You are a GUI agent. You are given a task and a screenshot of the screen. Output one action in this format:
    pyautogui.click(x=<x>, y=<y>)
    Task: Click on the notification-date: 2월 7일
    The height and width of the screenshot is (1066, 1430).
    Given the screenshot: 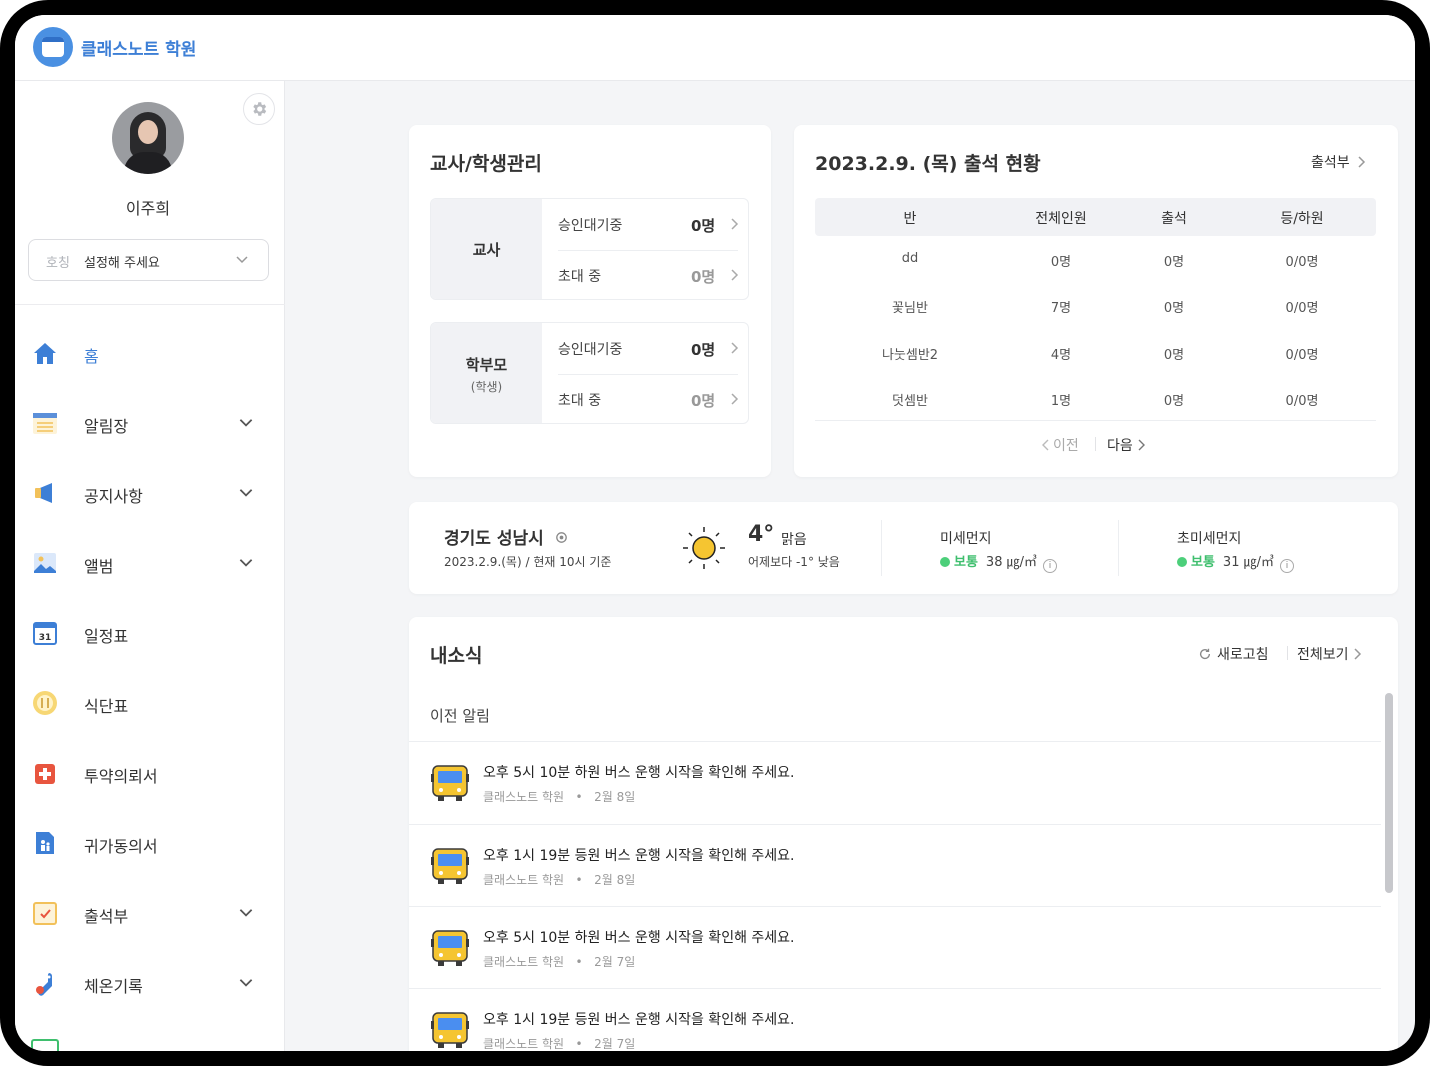 What is the action you would take?
    pyautogui.click(x=615, y=1044)
    